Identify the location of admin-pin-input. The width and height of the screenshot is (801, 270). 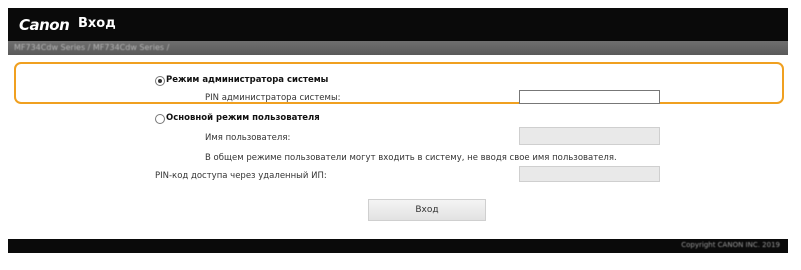
(589, 97).